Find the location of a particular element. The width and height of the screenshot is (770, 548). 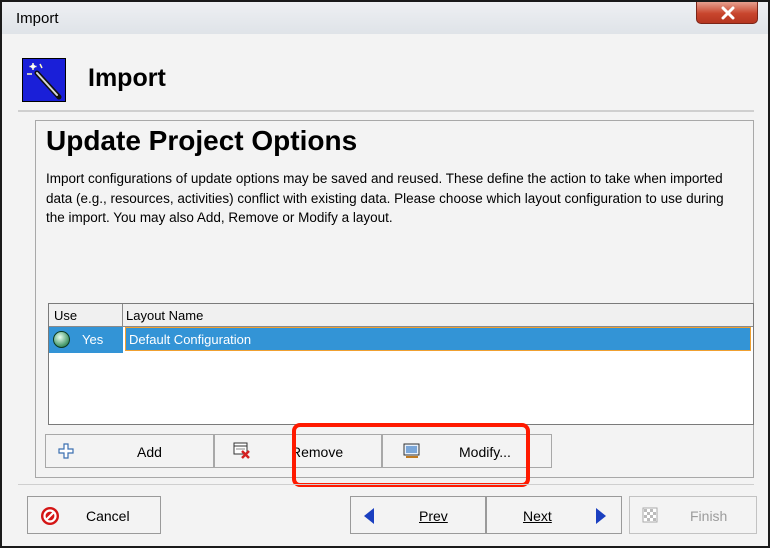

finish-button: Finish is located at coordinates (693, 515).